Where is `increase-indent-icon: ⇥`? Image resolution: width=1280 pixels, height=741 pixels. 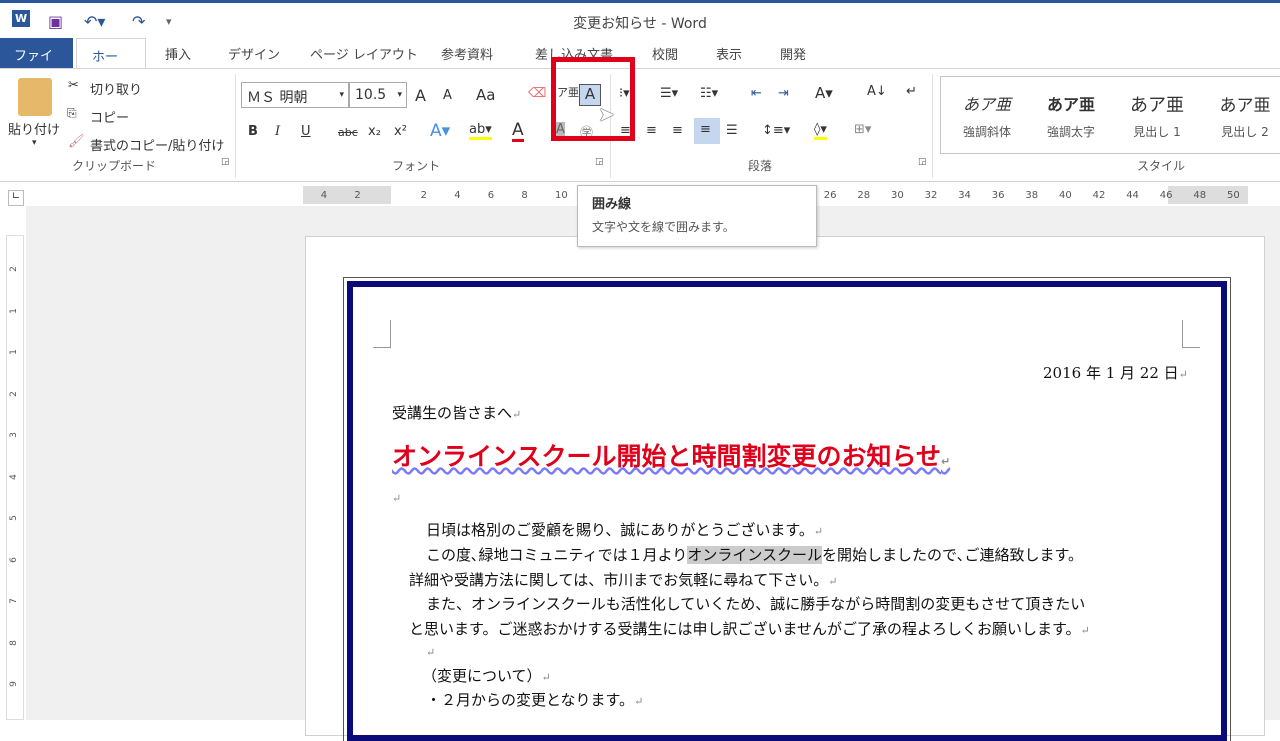 increase-indent-icon: ⇥ is located at coordinates (783, 93).